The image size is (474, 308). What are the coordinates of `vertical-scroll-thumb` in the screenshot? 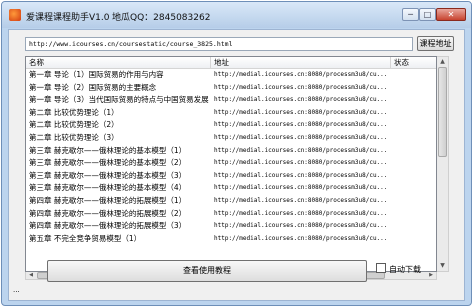 It's located at (442, 112).